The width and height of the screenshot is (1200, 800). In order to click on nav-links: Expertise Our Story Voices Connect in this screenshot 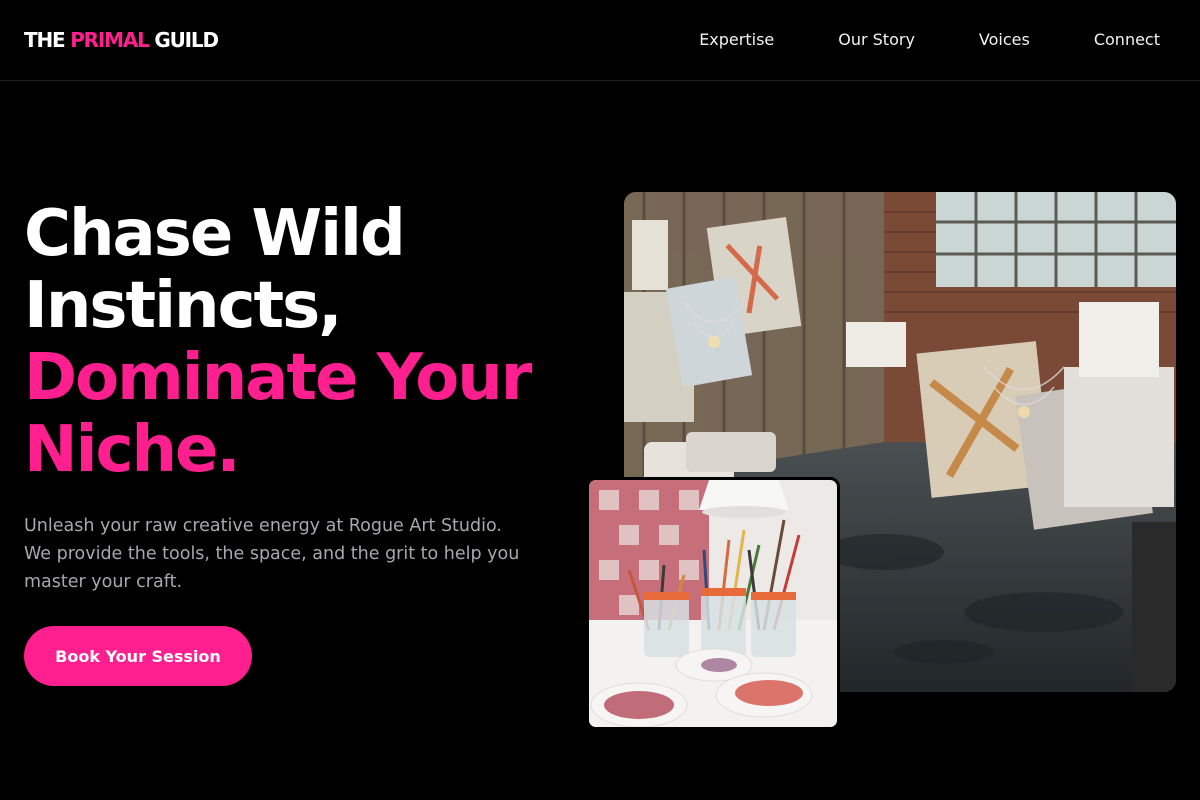, I will do `click(897, 40)`.